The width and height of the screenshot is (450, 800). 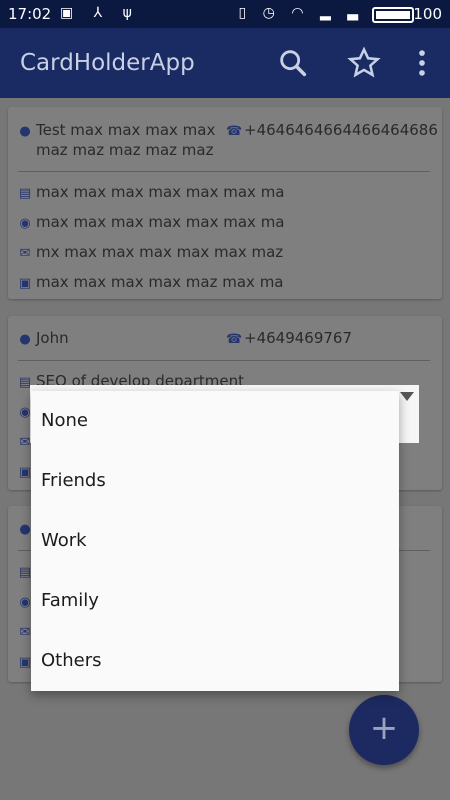 What do you see at coordinates (216, 661) in the screenshot?
I see `dropdown-option-others: Others` at bounding box center [216, 661].